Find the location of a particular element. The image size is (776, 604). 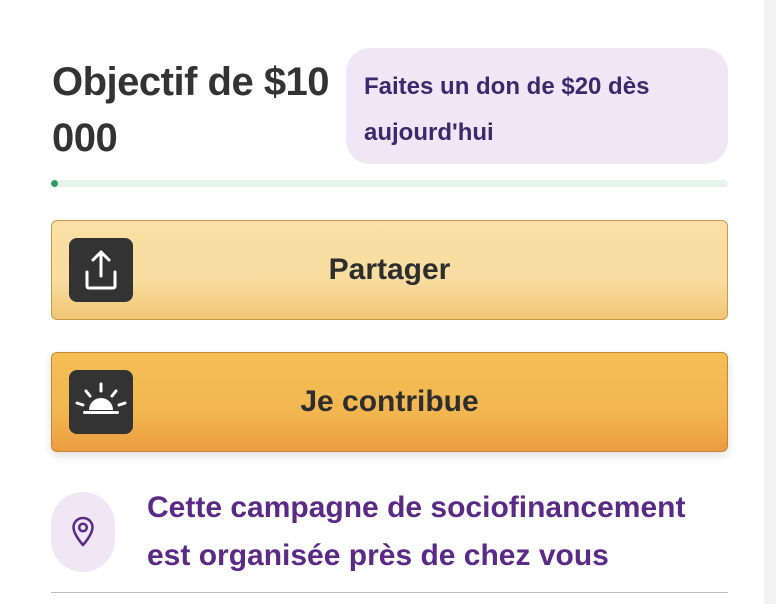

contribute-button: Je contribue is located at coordinates (389, 402).